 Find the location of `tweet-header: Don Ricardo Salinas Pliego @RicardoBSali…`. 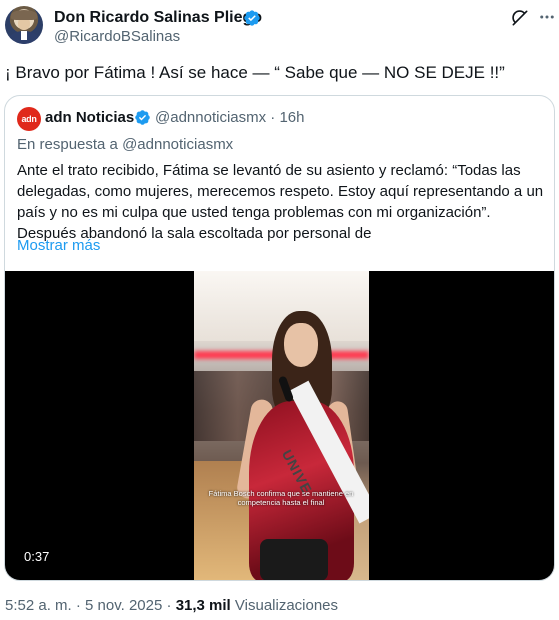

tweet-header: Don Ricardo Salinas Pliego @RicardoBSali… is located at coordinates (279, 26).